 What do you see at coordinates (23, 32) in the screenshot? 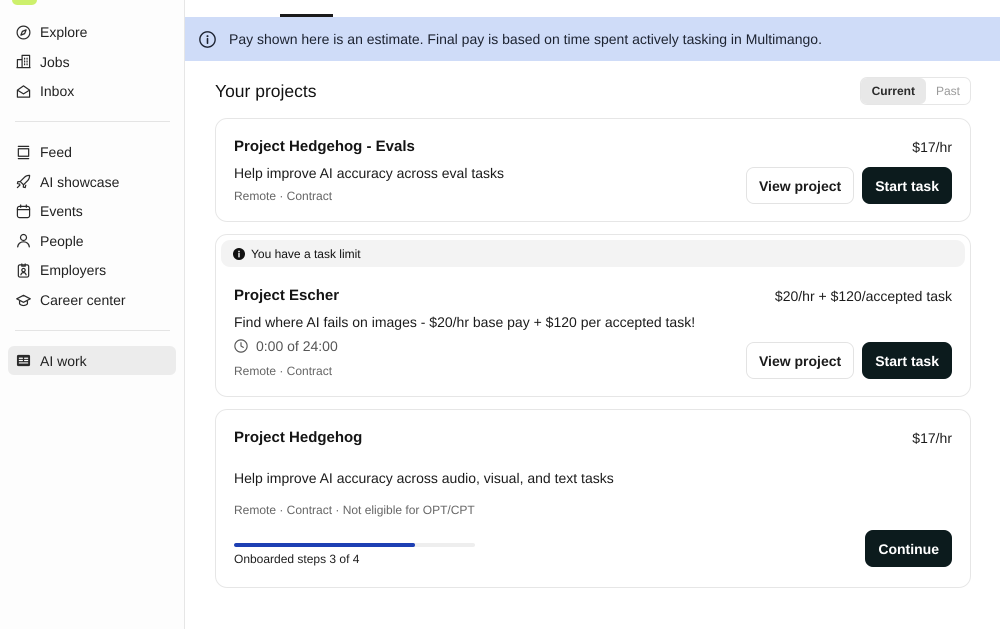
I see `compass-icon` at bounding box center [23, 32].